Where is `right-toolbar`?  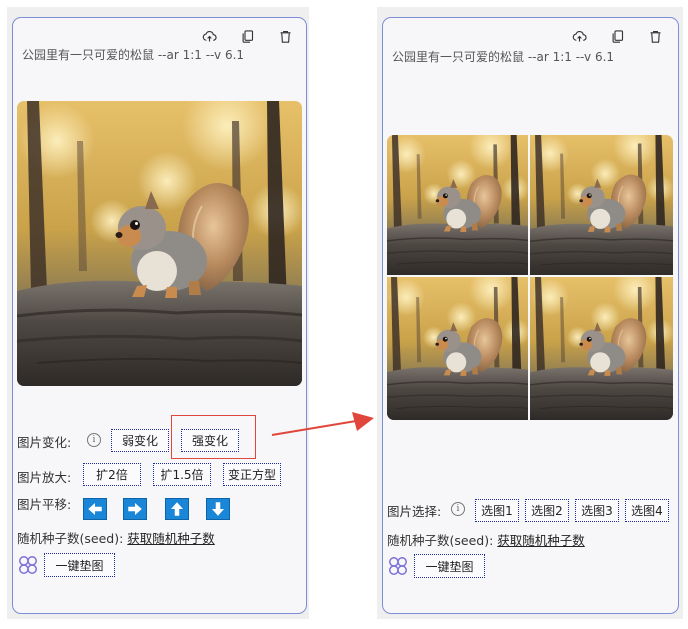
right-toolbar is located at coordinates (617, 36).